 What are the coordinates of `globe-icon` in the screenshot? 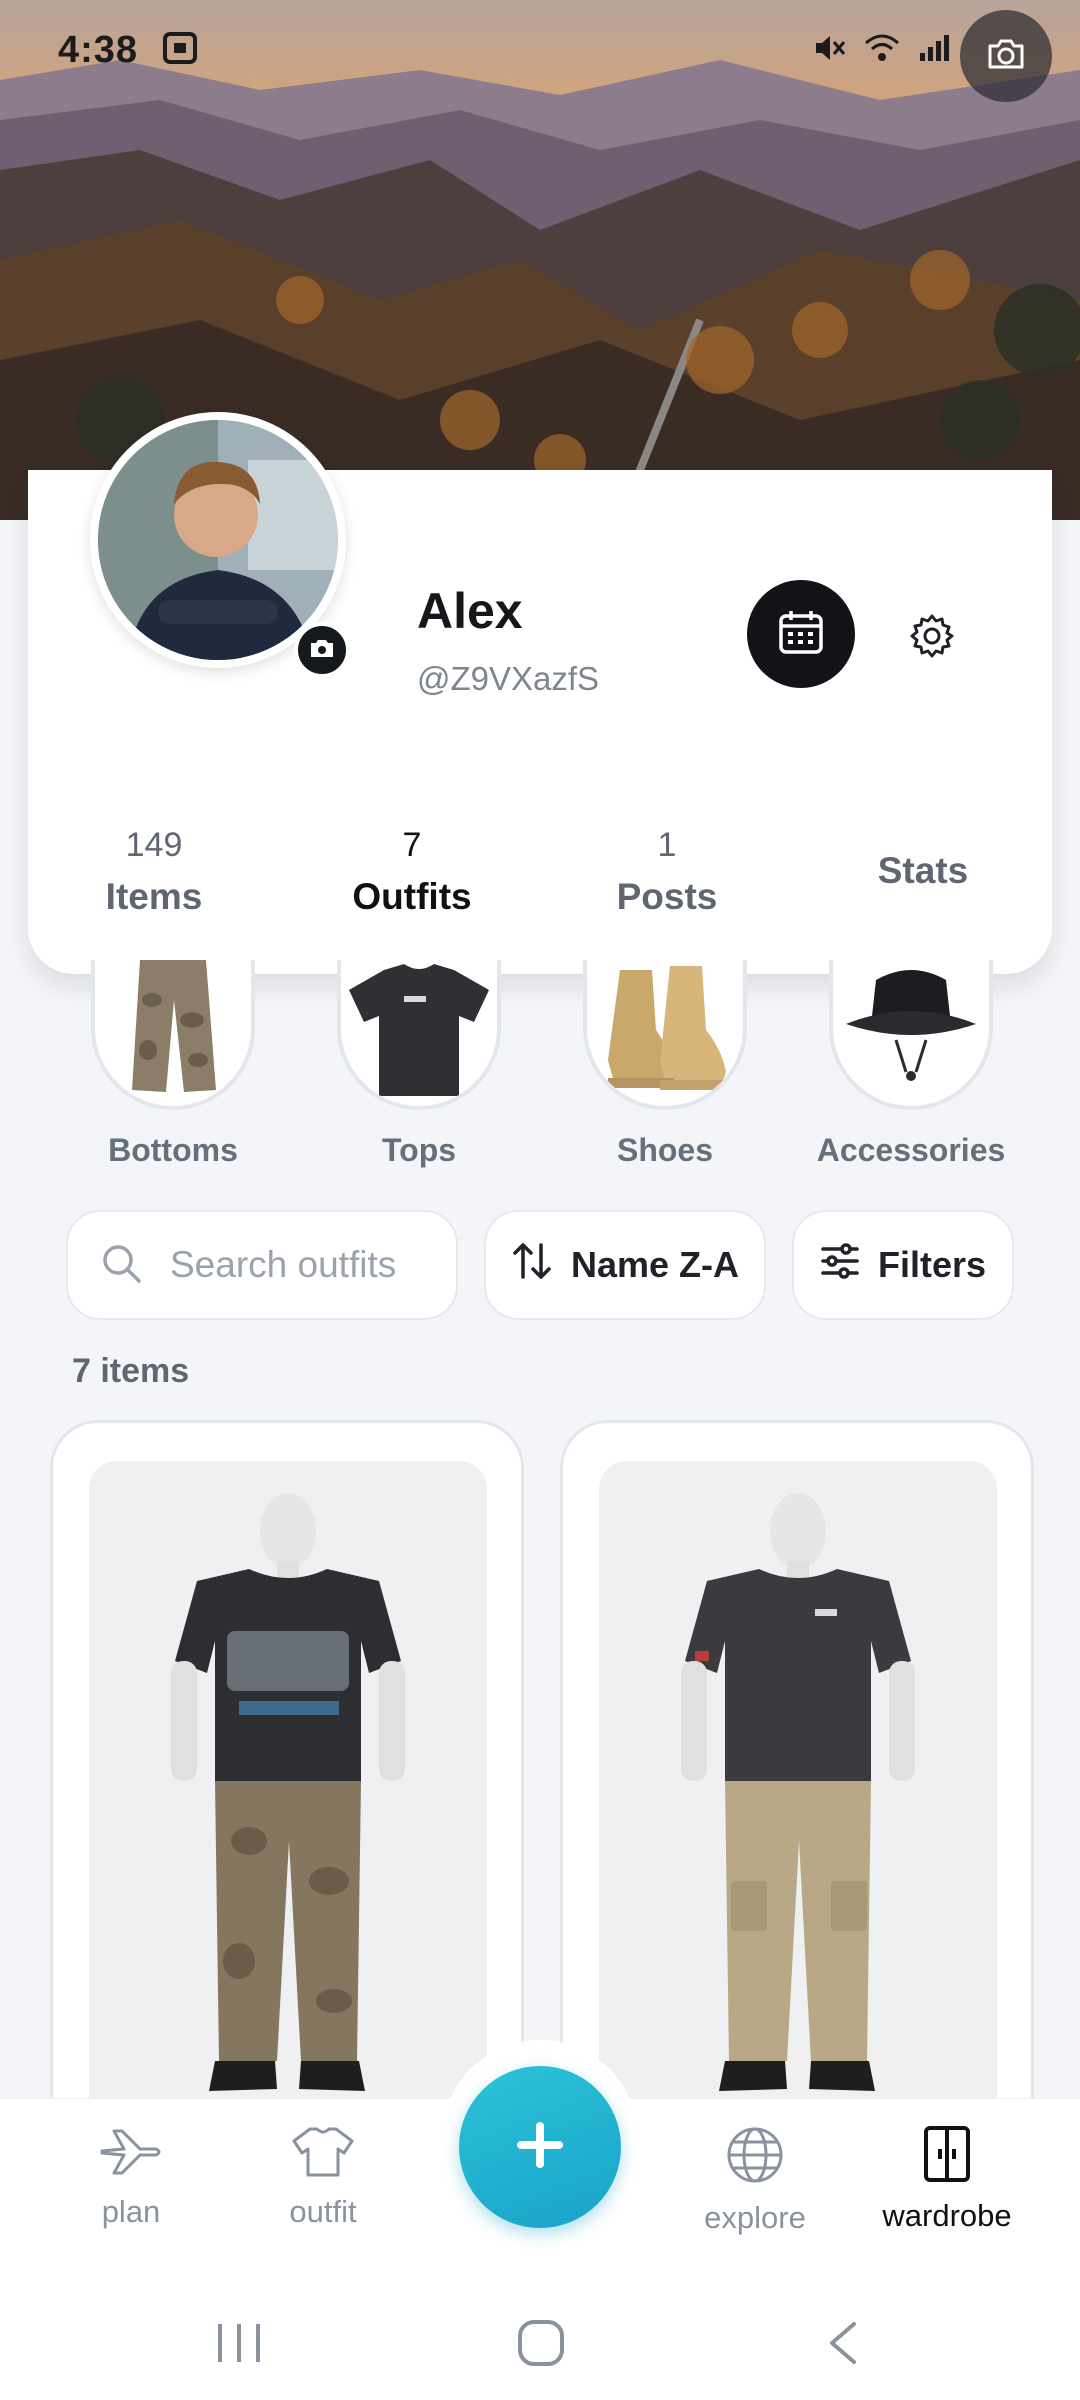 It's located at (755, 2158).